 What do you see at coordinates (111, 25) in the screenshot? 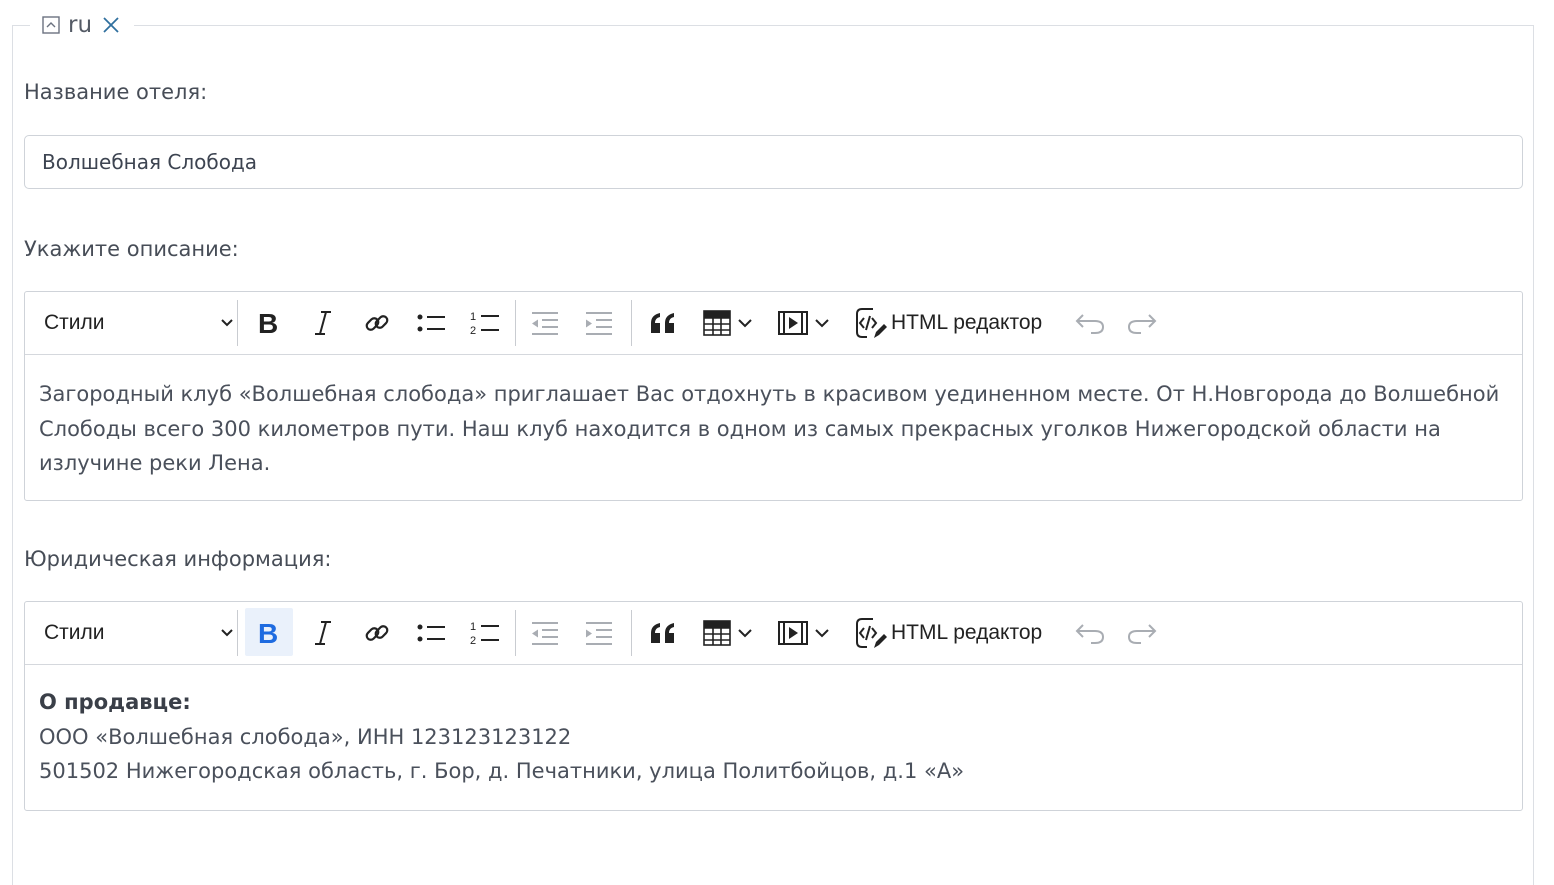
I see `close-icon` at bounding box center [111, 25].